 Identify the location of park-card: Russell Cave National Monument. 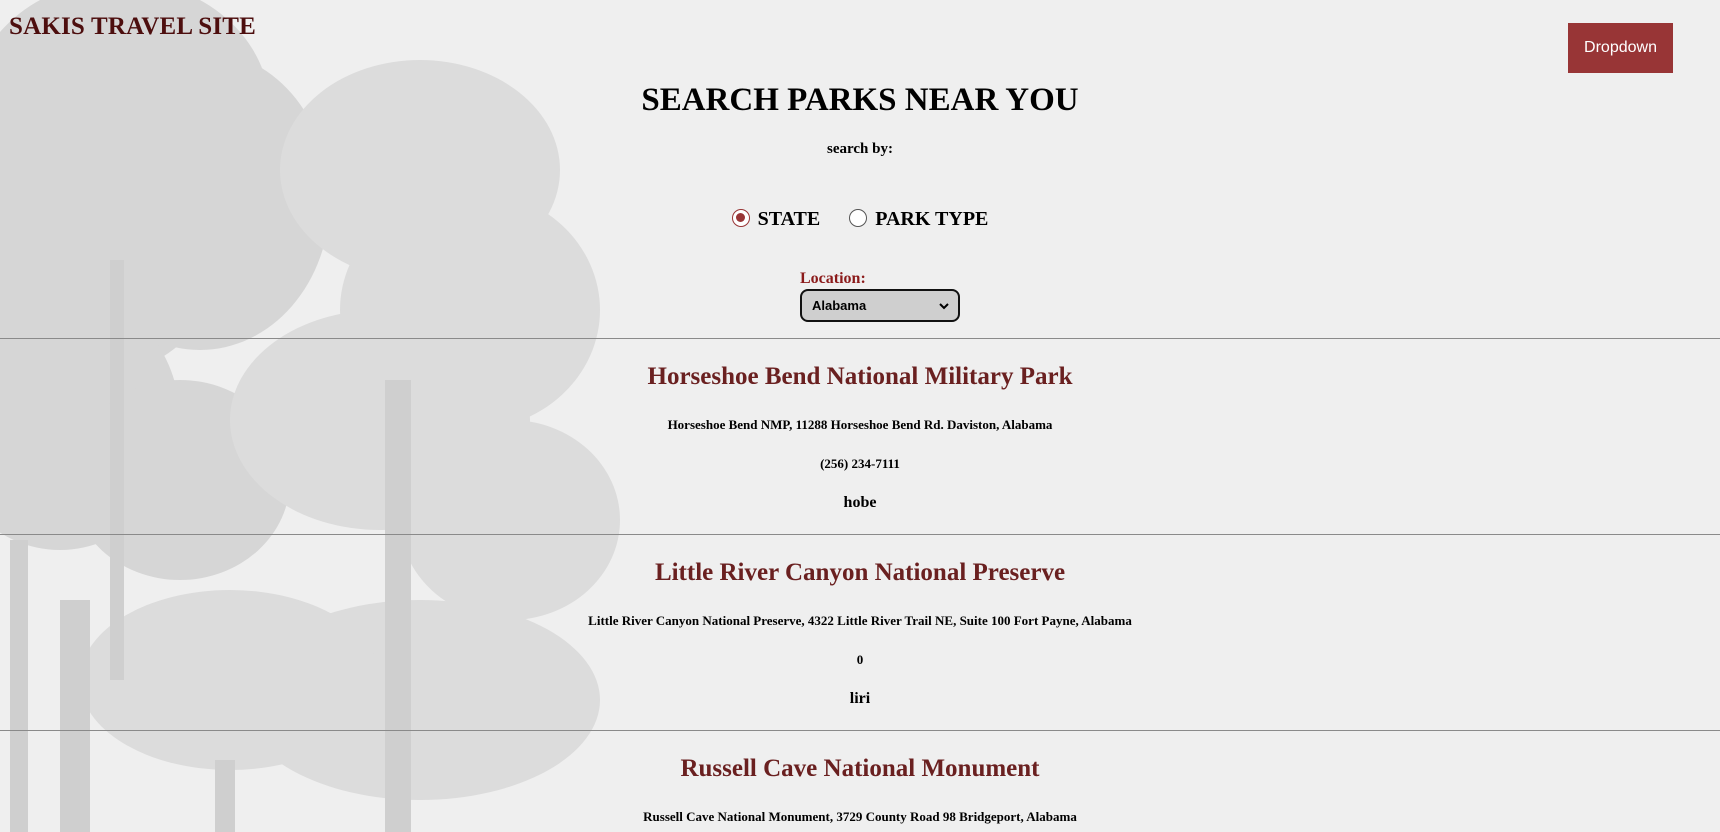
(860, 769).